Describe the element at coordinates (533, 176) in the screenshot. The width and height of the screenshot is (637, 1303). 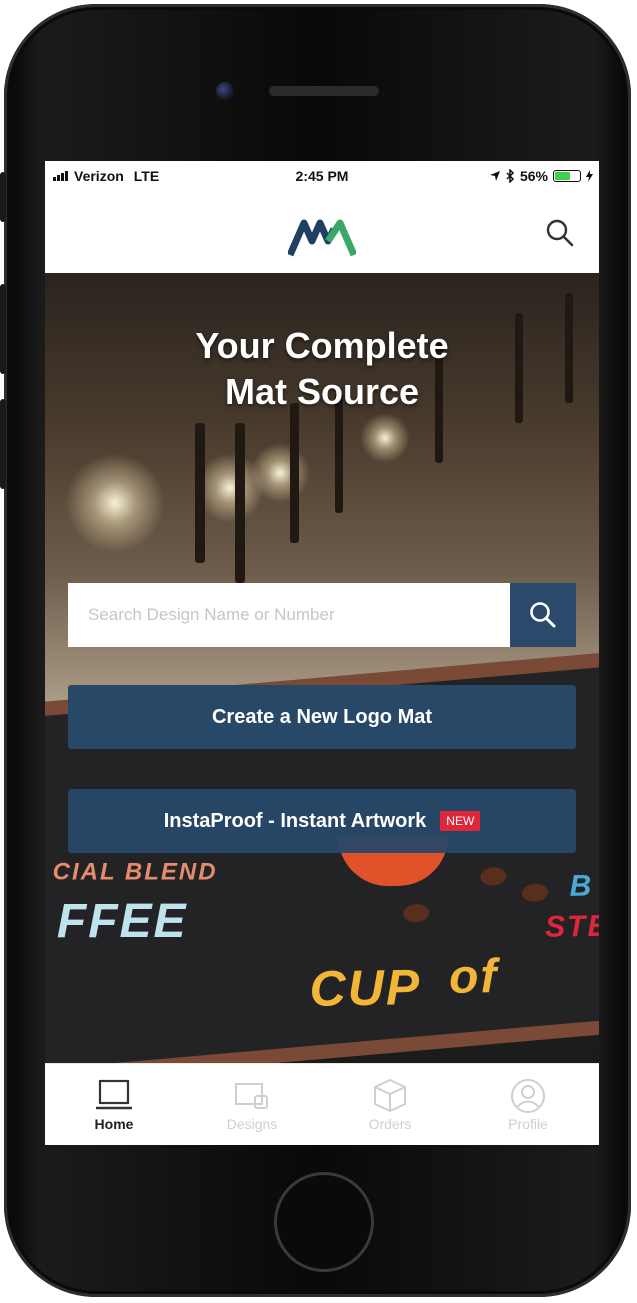
I see `battery-percent: 56%` at that location.